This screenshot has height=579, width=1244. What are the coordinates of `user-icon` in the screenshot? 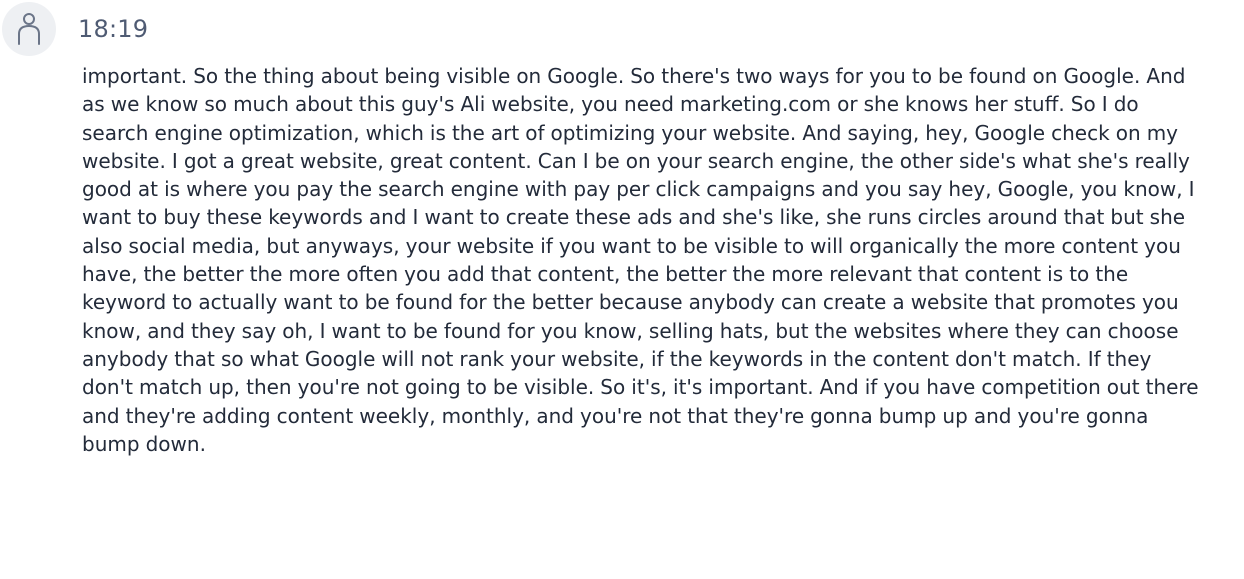 It's located at (29, 29).